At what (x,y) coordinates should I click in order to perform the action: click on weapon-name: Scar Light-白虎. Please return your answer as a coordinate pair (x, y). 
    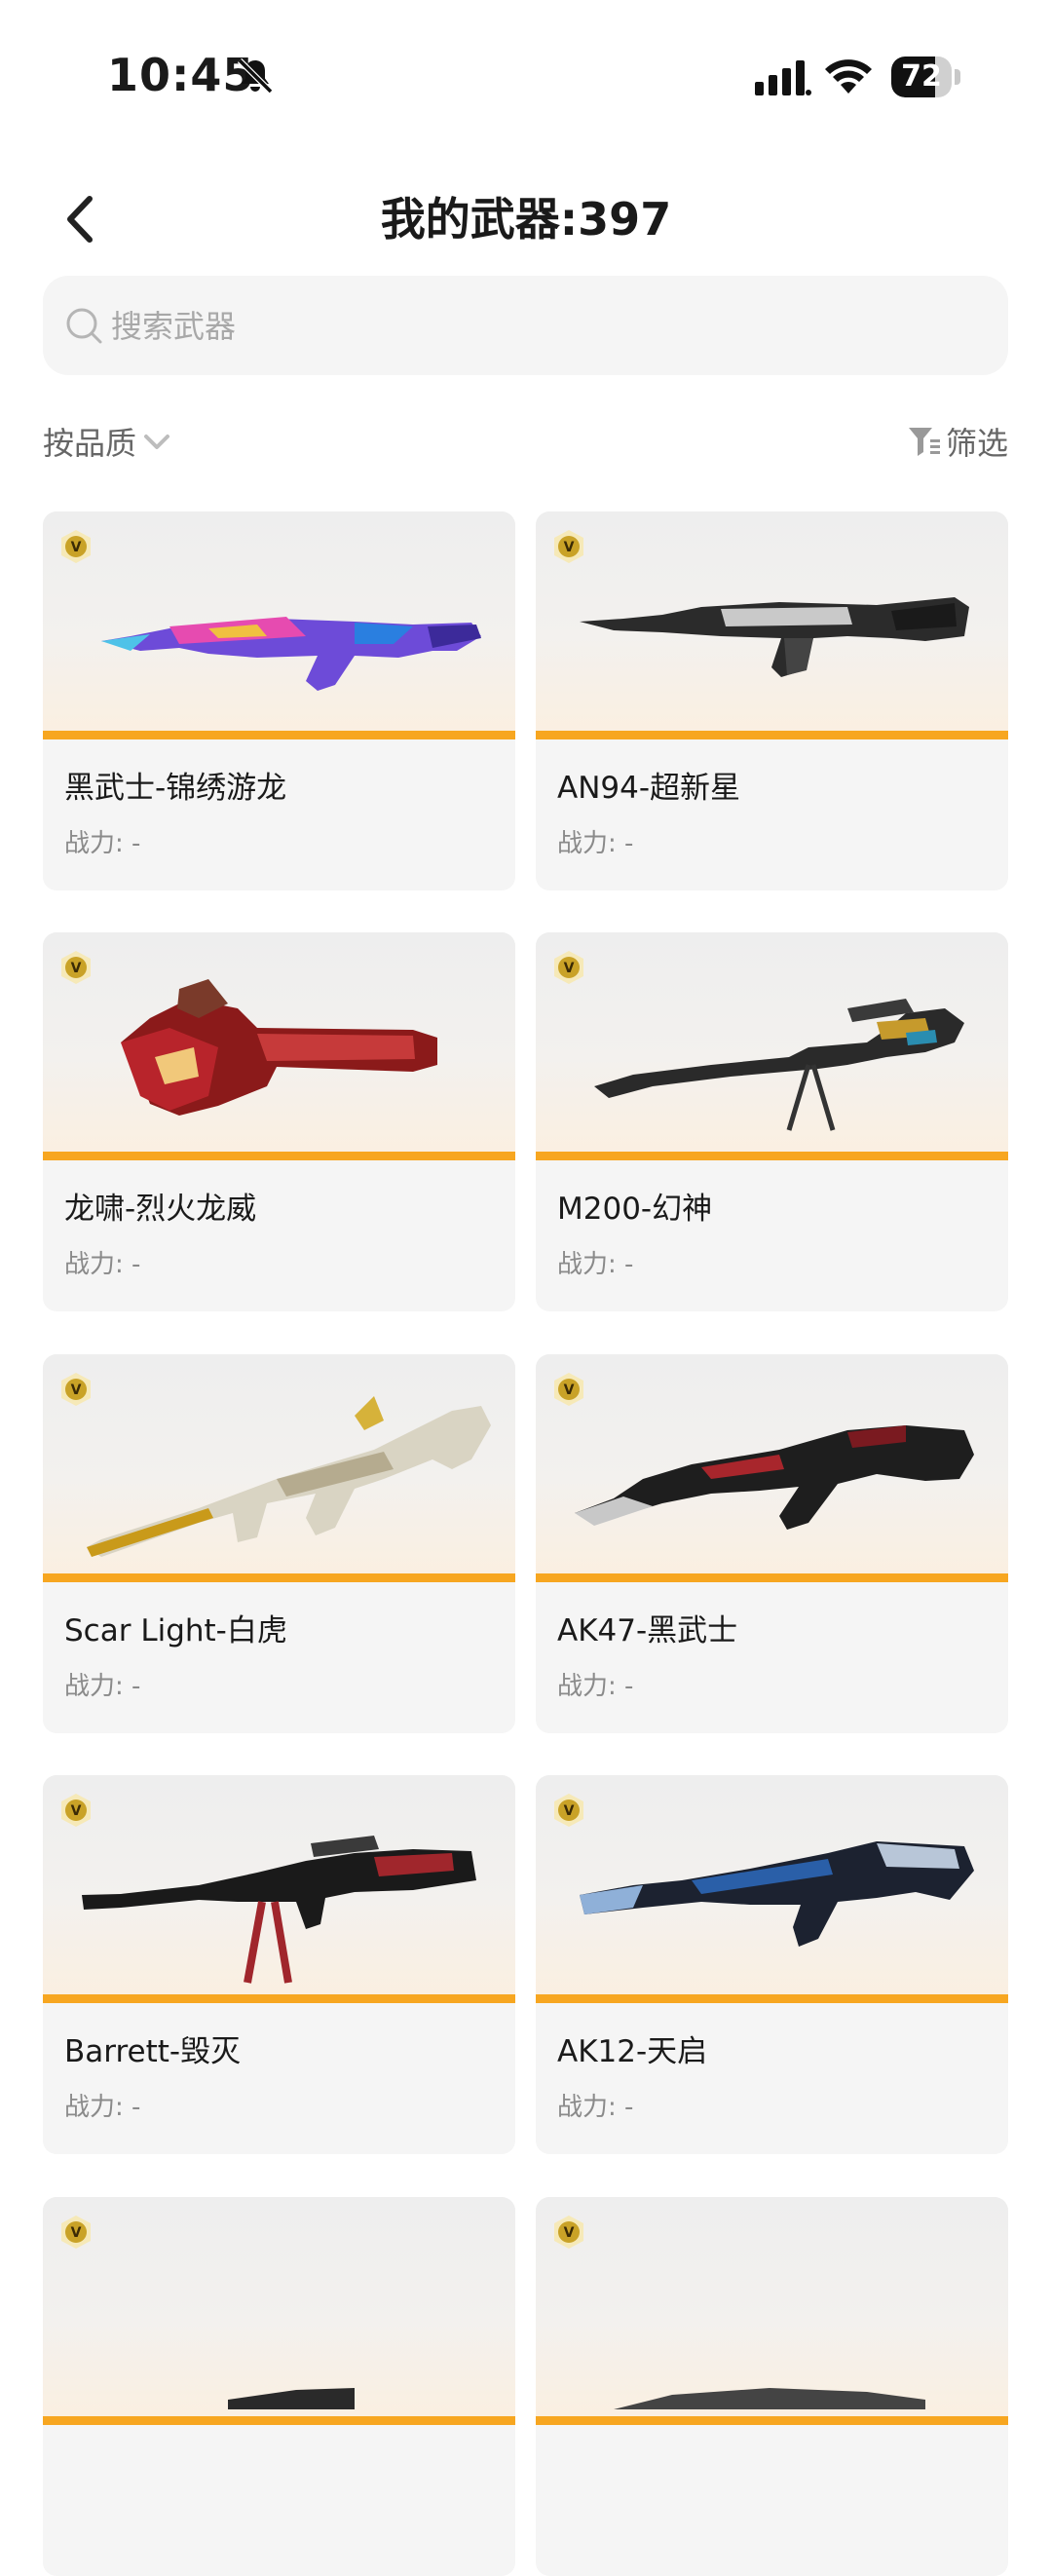
    Looking at the image, I should click on (175, 1630).